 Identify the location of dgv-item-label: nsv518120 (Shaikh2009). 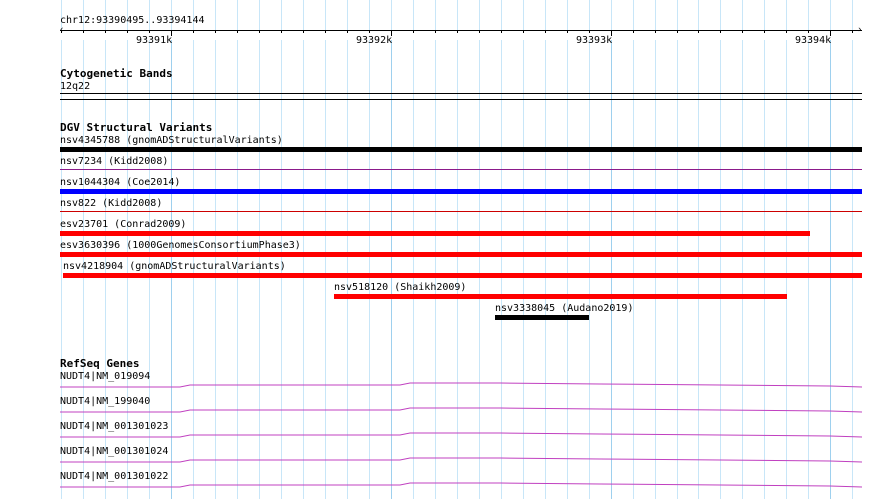
(400, 287).